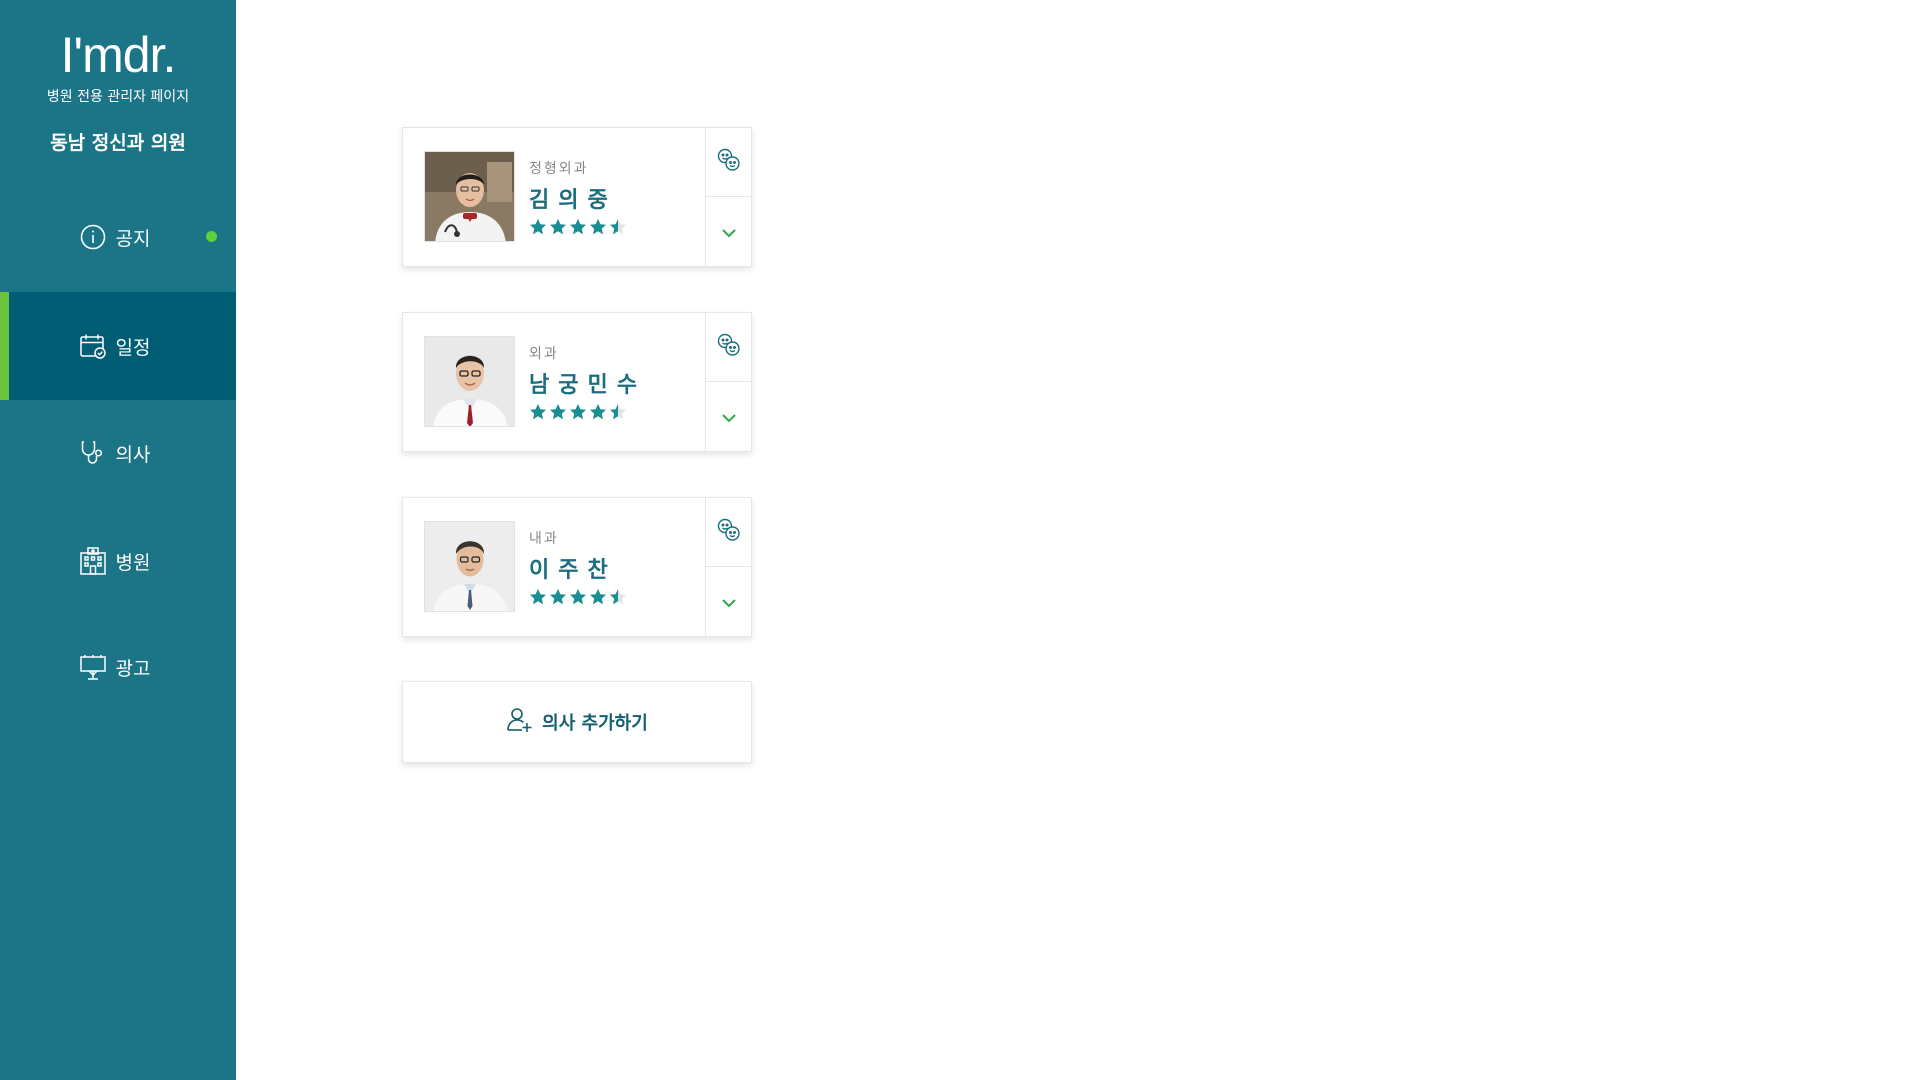  Describe the element at coordinates (573, 570) in the screenshot. I see `doctor-name: 이주찬` at that location.